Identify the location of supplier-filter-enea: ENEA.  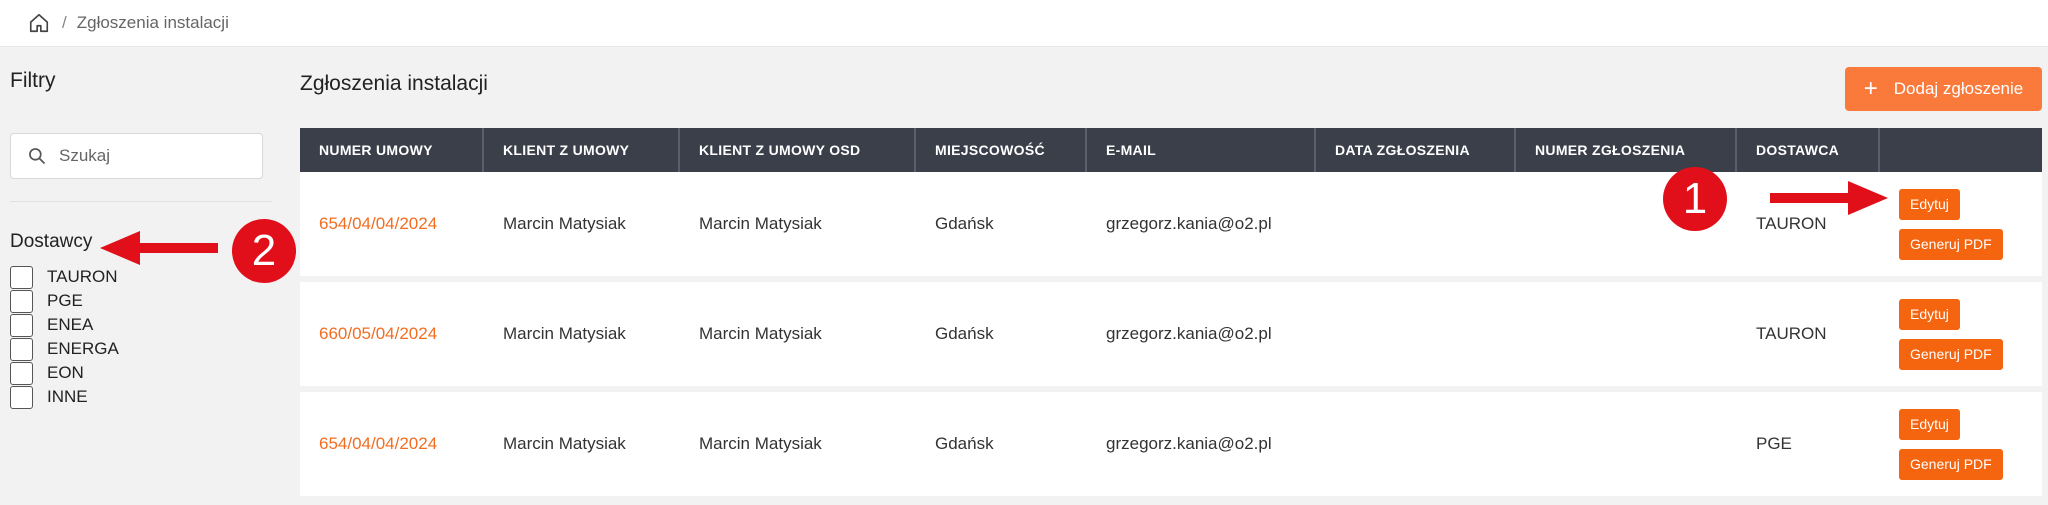
(64, 325).